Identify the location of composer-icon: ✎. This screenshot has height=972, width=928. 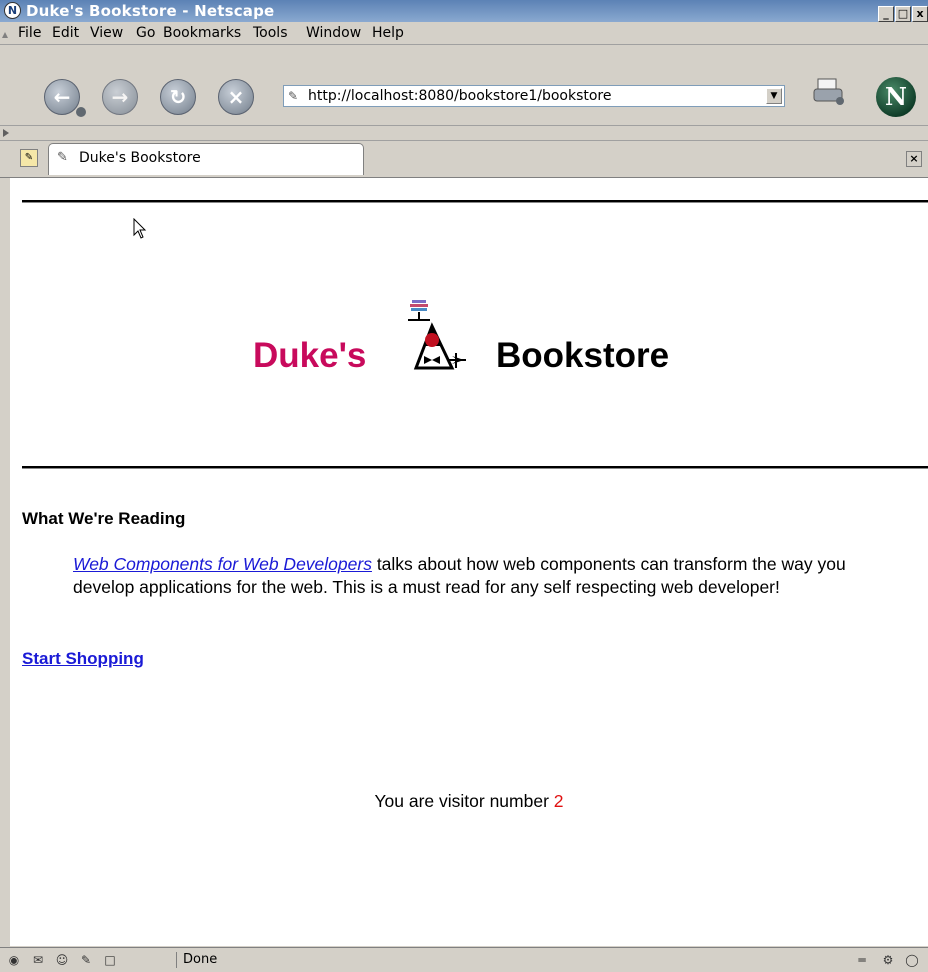
(86, 960).